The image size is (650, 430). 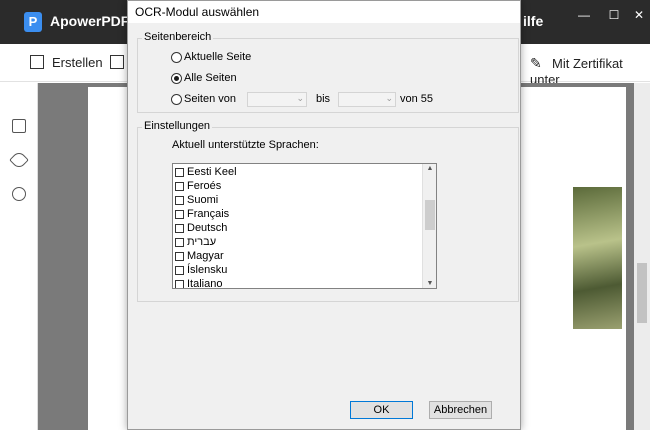 I want to click on listbox-scroll-thumb, so click(x=430, y=215).